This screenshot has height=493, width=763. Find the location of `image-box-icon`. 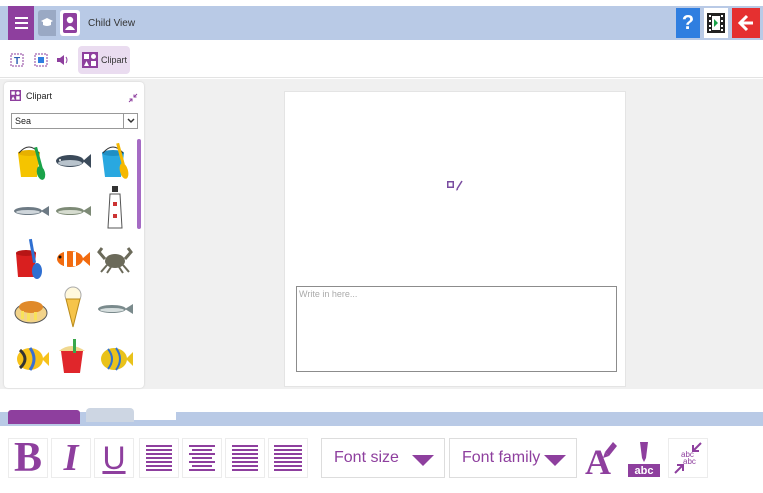

image-box-icon is located at coordinates (41, 60).